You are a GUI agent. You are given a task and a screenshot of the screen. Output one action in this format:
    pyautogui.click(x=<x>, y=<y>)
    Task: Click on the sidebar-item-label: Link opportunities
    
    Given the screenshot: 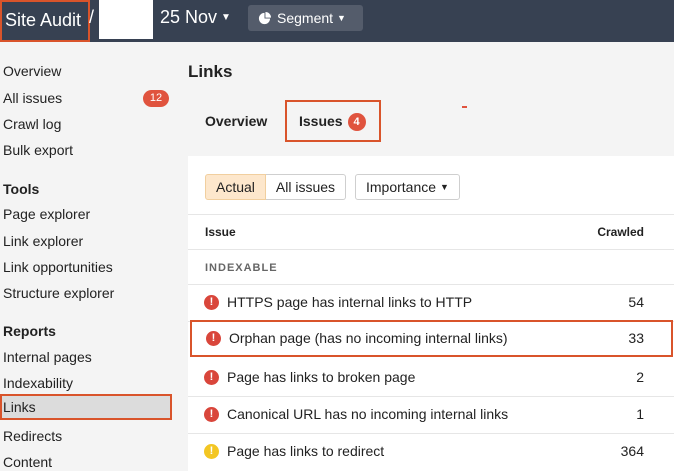 What is the action you would take?
    pyautogui.click(x=58, y=267)
    